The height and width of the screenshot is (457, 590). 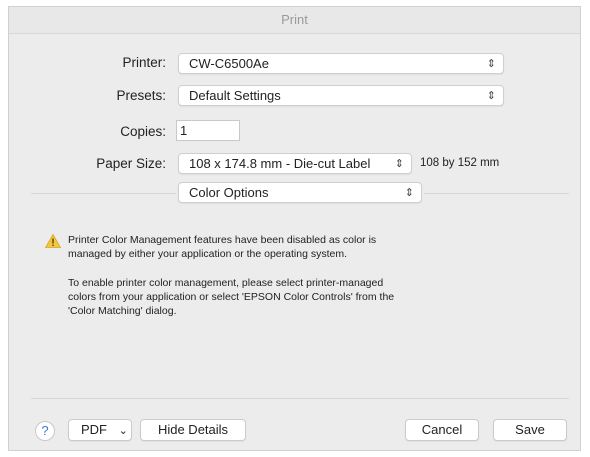 What do you see at coordinates (94, 429) in the screenshot?
I see `pdf-label: PDF` at bounding box center [94, 429].